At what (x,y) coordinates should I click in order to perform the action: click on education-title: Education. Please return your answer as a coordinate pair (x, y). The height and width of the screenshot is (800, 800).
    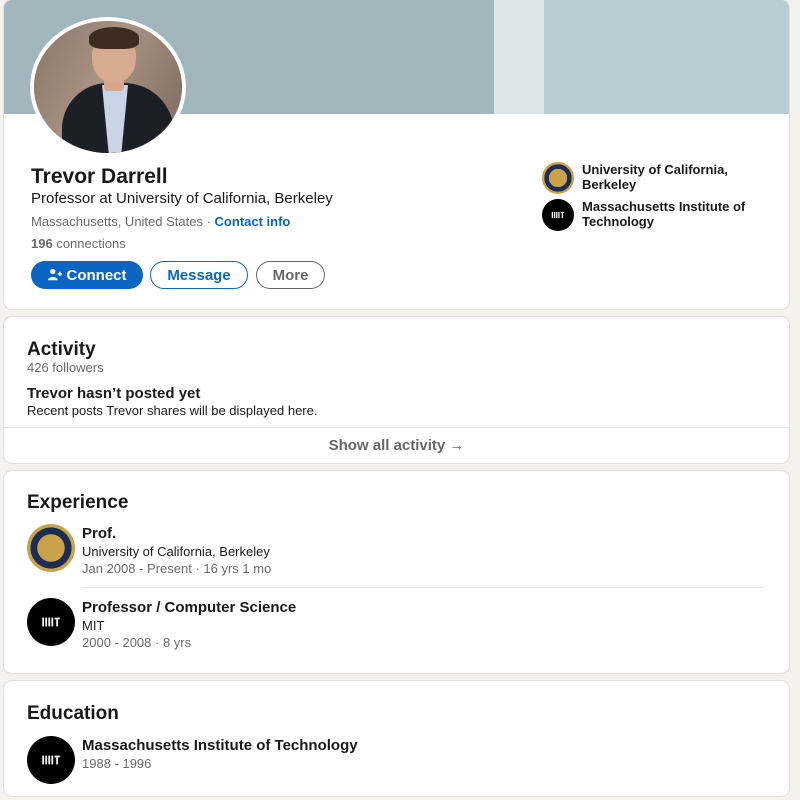
    Looking at the image, I should click on (73, 713).